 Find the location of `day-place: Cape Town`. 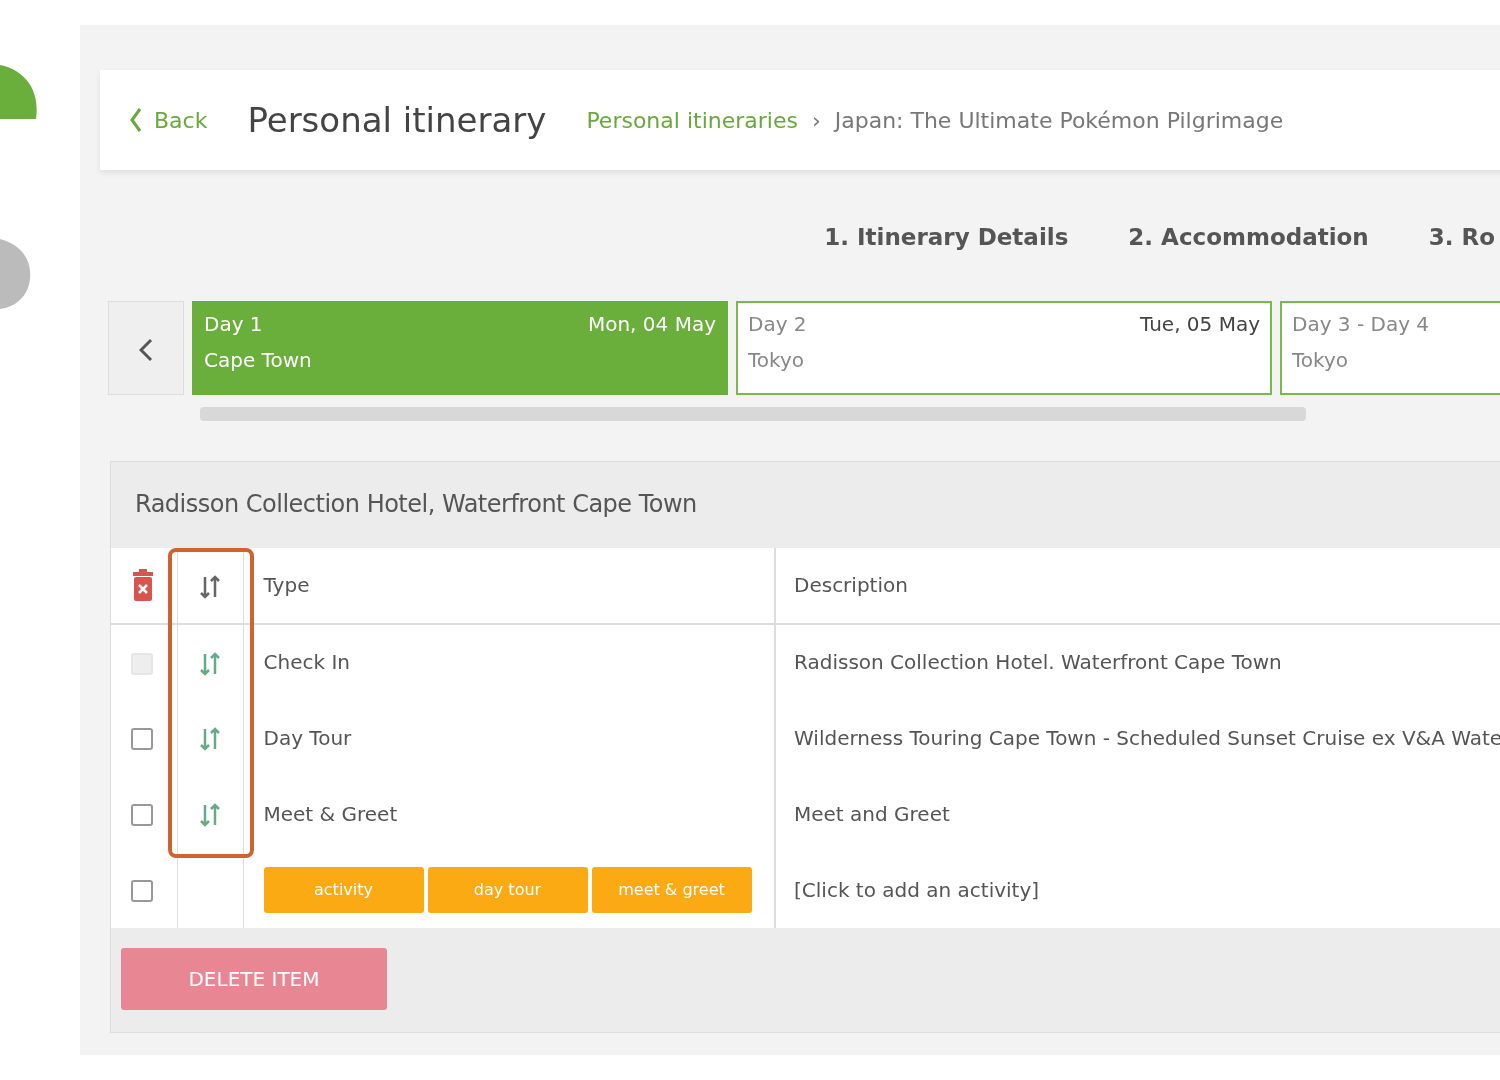

day-place: Cape Town is located at coordinates (258, 360).